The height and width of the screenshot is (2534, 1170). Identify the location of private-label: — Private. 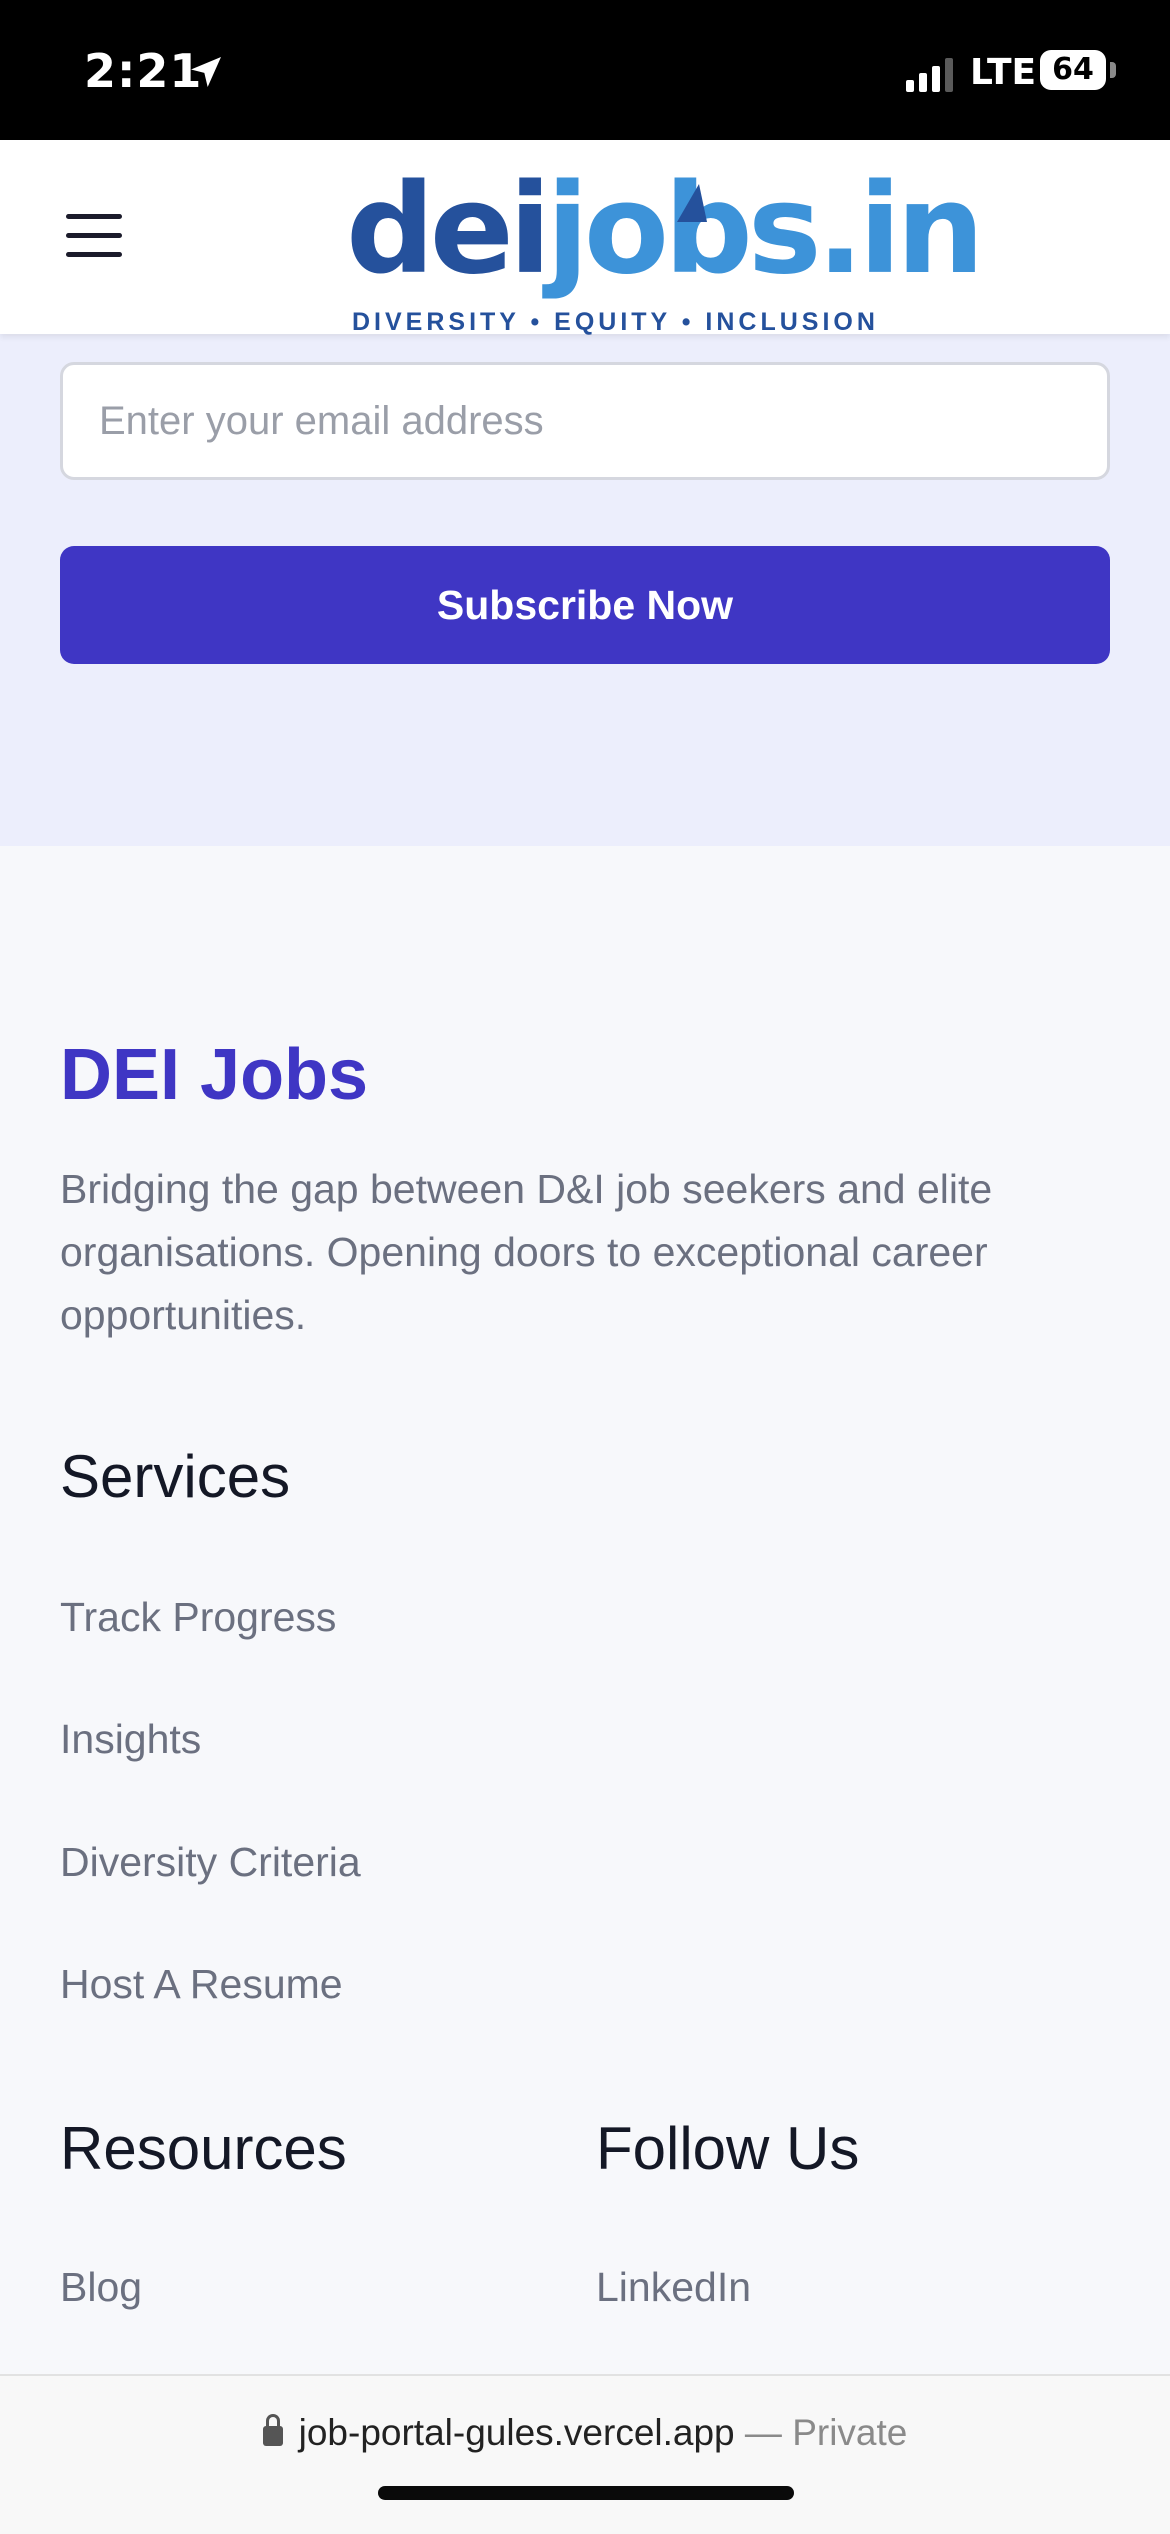
(826, 2432).